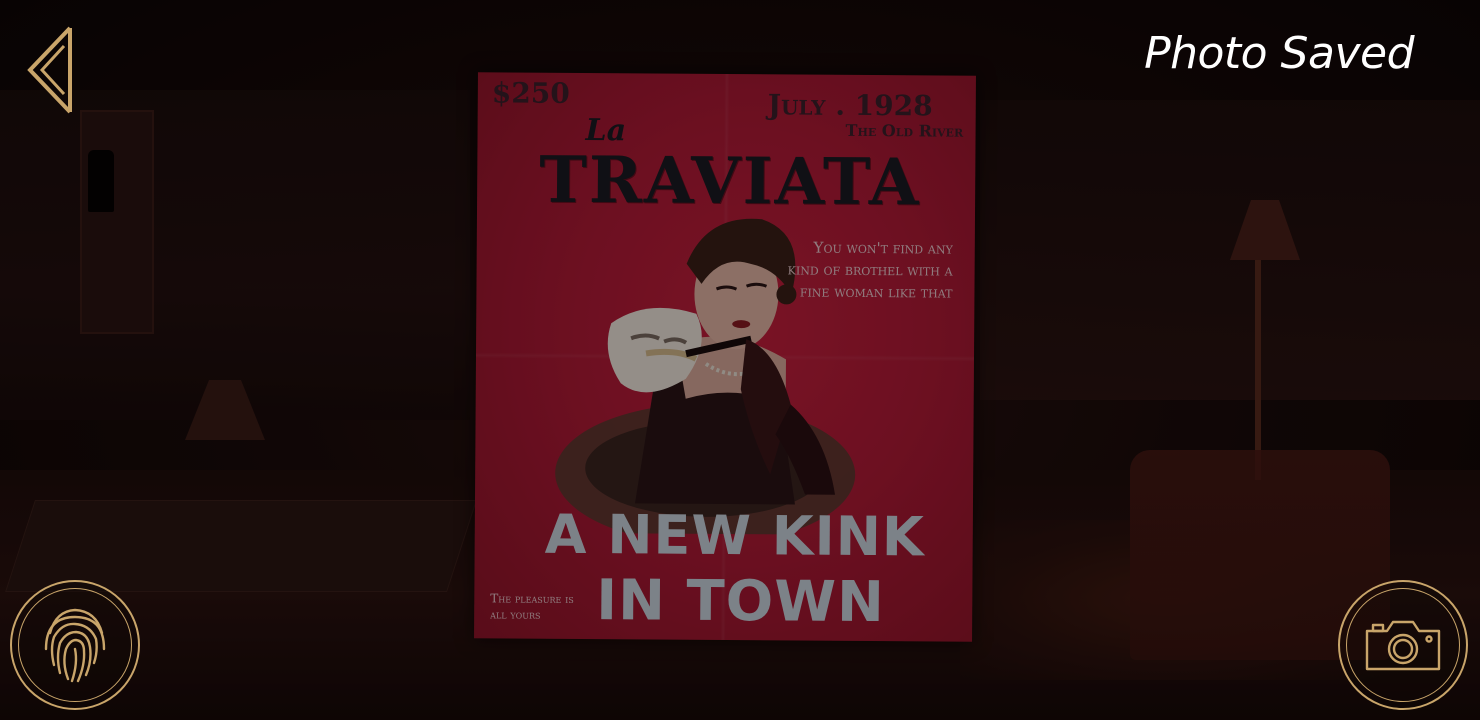 This screenshot has height=720, width=1480. I want to click on room-lamp-pole, so click(1258, 370).